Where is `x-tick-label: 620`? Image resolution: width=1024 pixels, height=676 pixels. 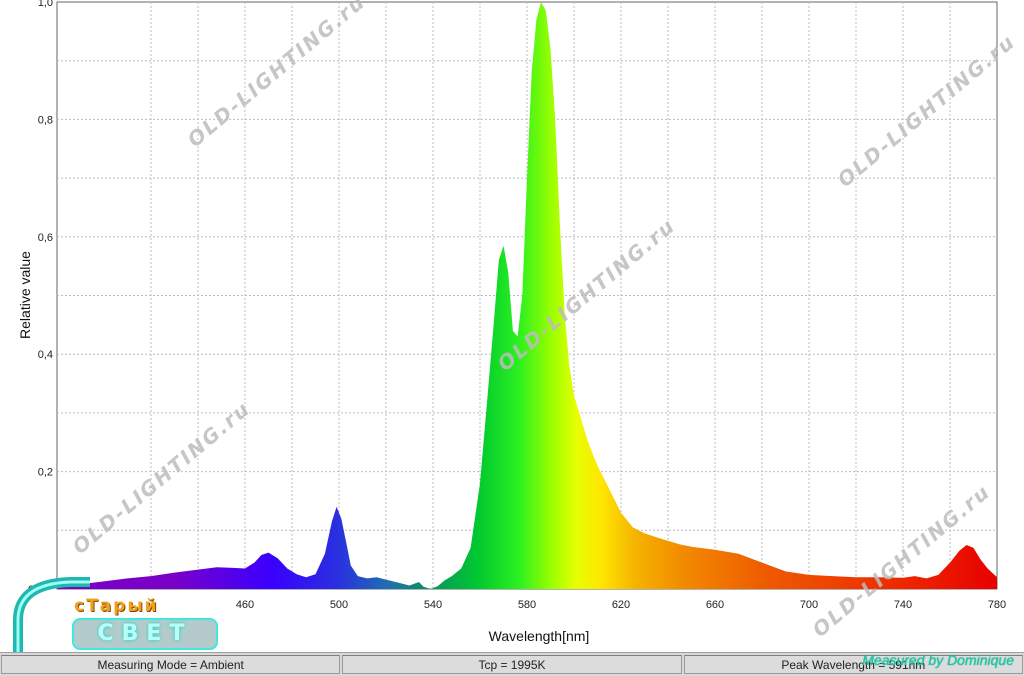 x-tick-label: 620 is located at coordinates (621, 605).